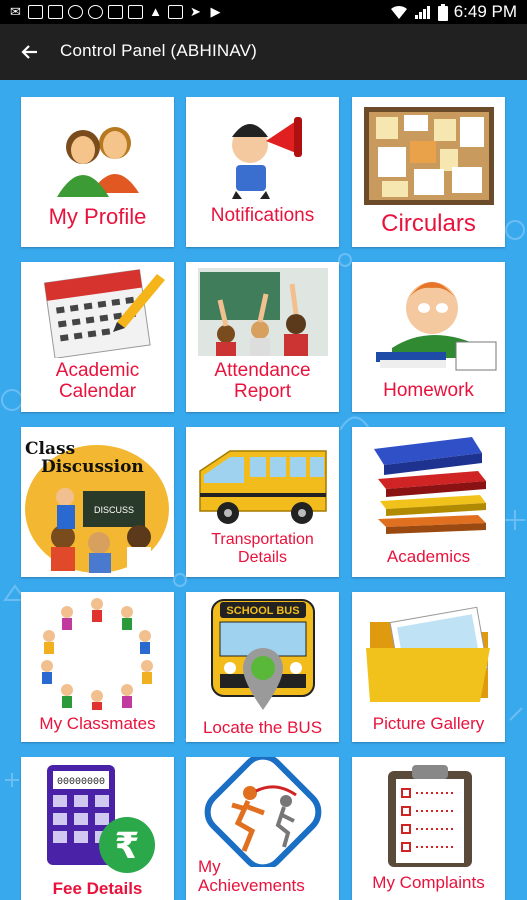 This screenshot has width=527, height=900. I want to click on rupee-symbol: ₹, so click(126, 846).